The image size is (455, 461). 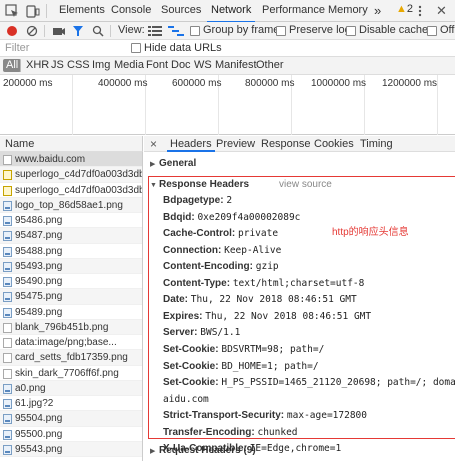 What do you see at coordinates (129, 65) in the screenshot?
I see `type-filter-media: Media` at bounding box center [129, 65].